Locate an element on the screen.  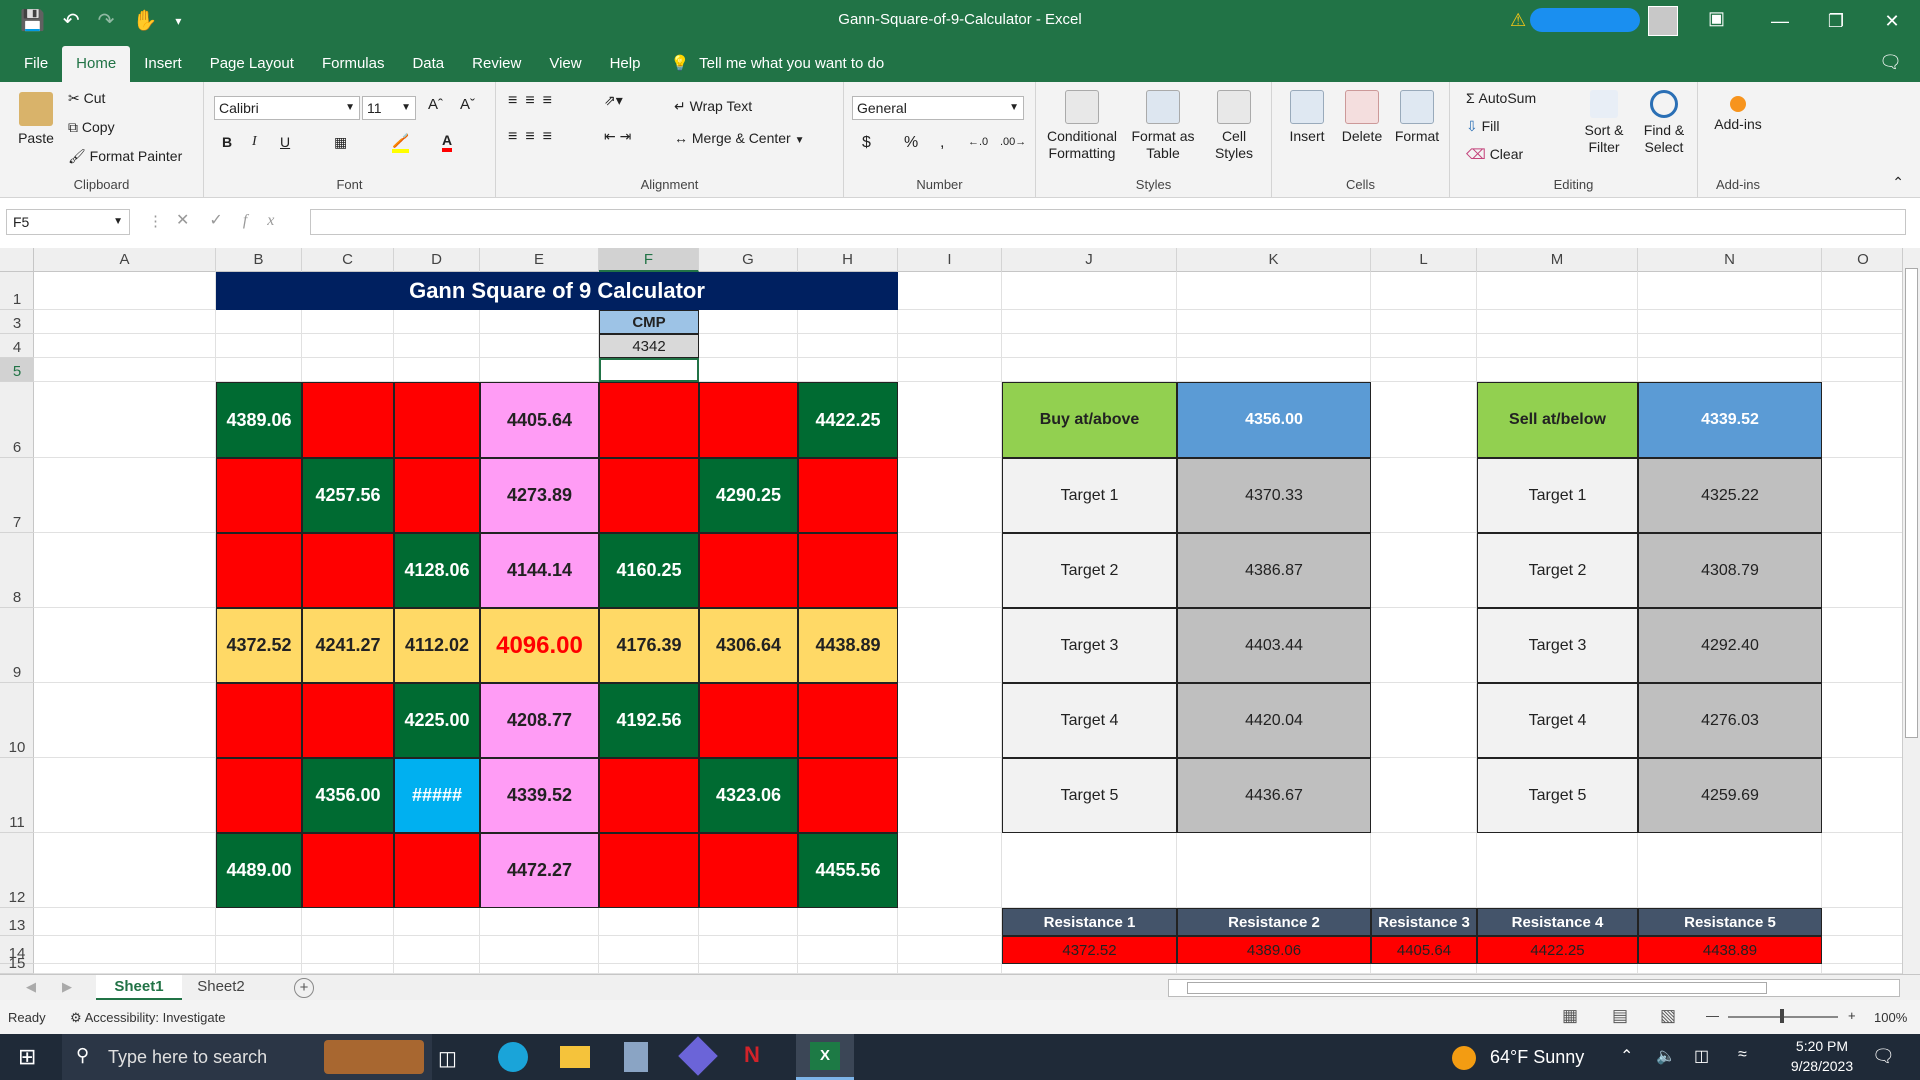
normal-view-icon: ▦ is located at coordinates (1570, 1016).